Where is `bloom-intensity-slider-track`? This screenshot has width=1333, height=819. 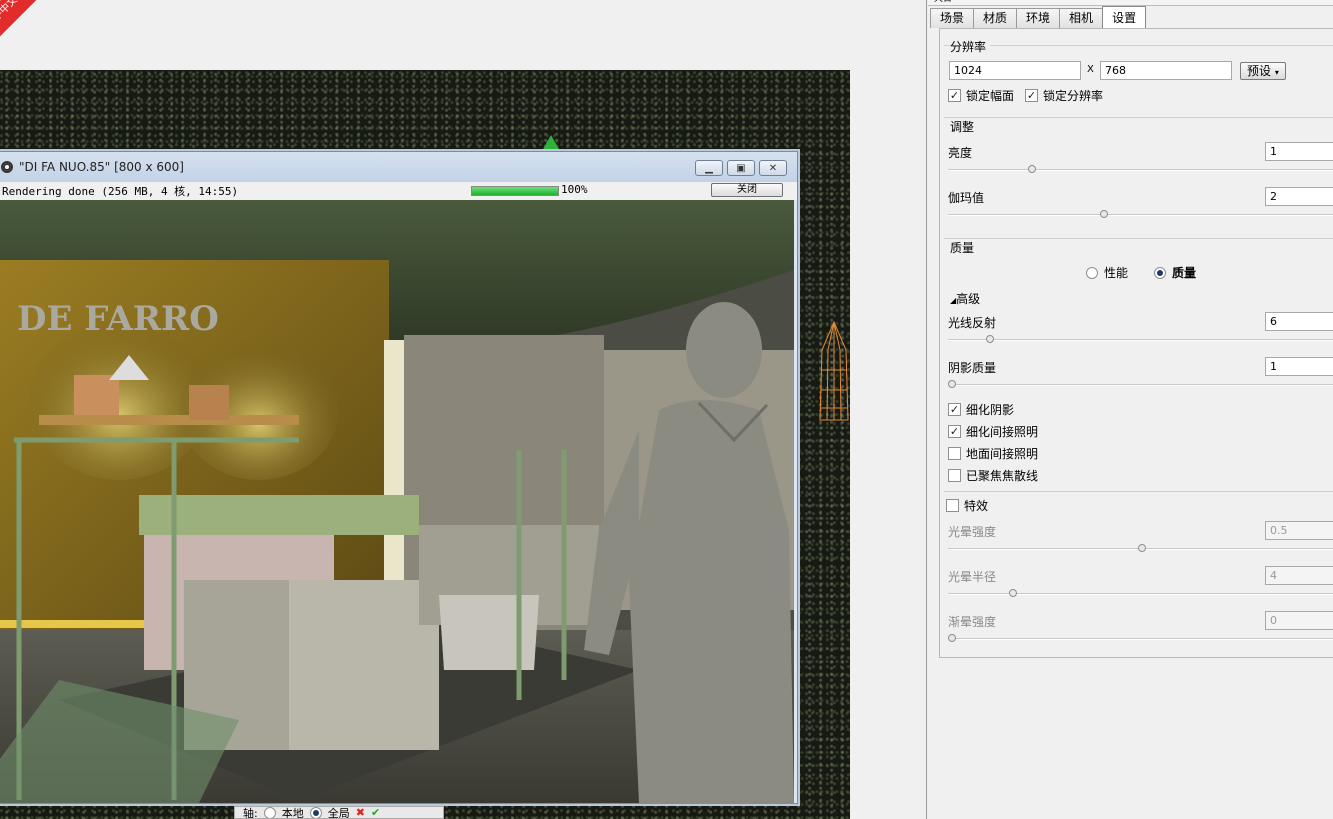
bloom-intensity-slider-track is located at coordinates (1140, 548).